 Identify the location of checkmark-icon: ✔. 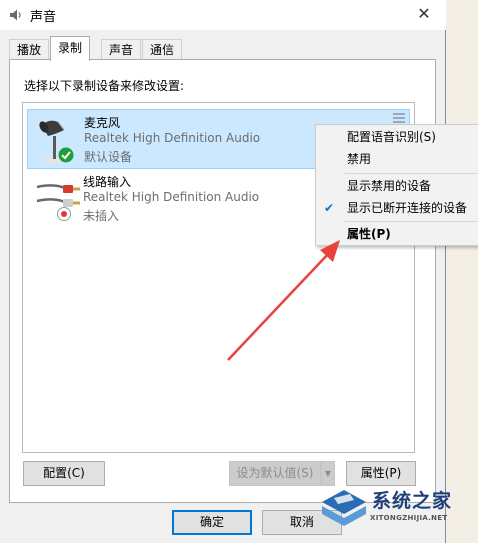
(329, 208).